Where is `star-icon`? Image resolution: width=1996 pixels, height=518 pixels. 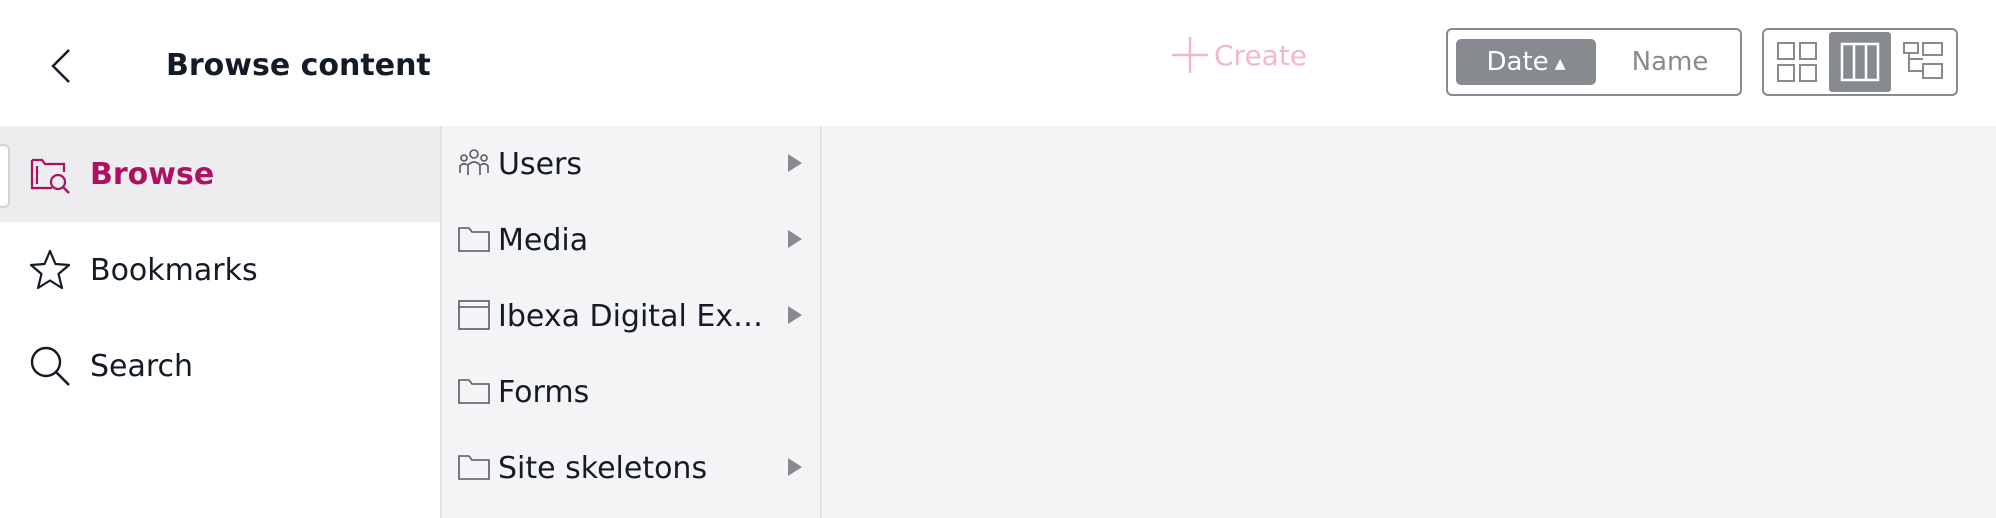 star-icon is located at coordinates (50, 270).